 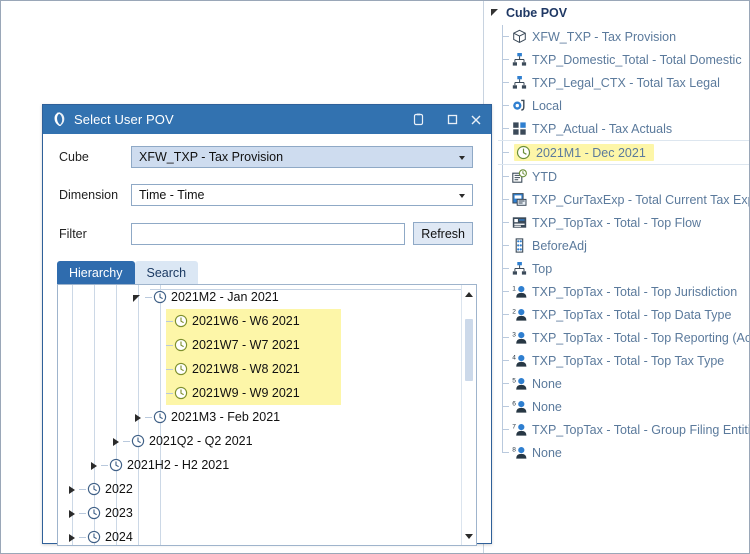 I want to click on dimension-label: Dimension, so click(x=89, y=195).